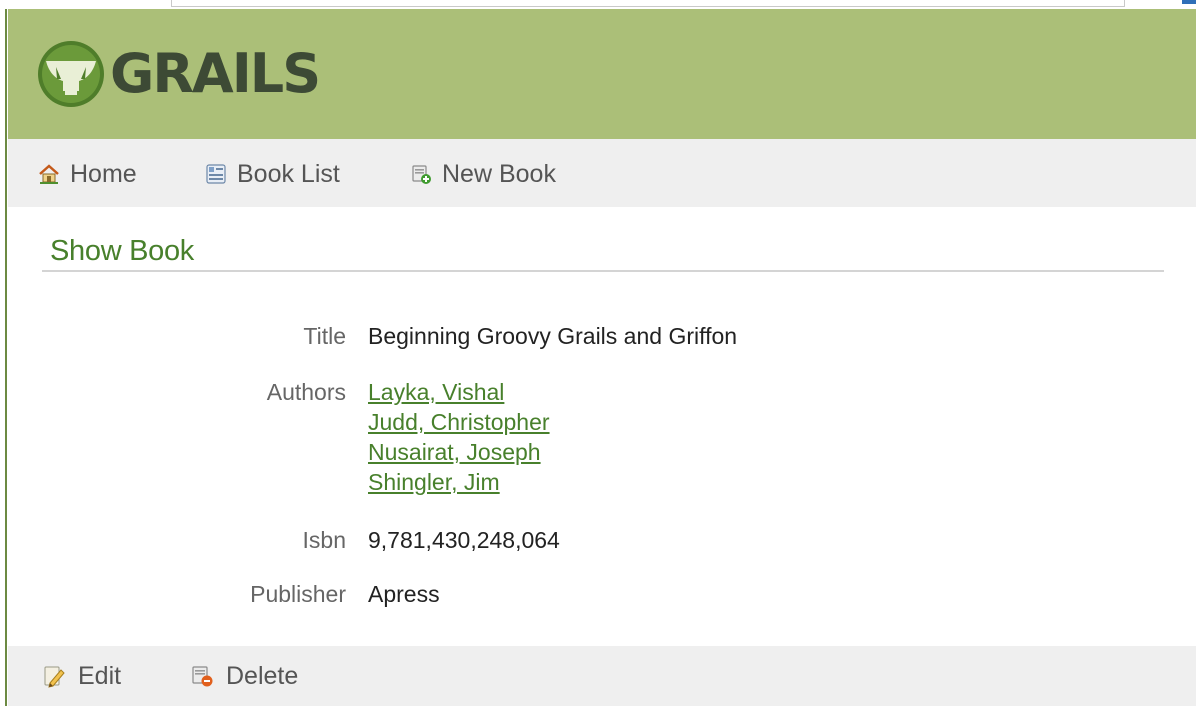 The width and height of the screenshot is (1196, 706). What do you see at coordinates (602, 173) in the screenshot?
I see `nav-bar: Home Book List New Book` at bounding box center [602, 173].